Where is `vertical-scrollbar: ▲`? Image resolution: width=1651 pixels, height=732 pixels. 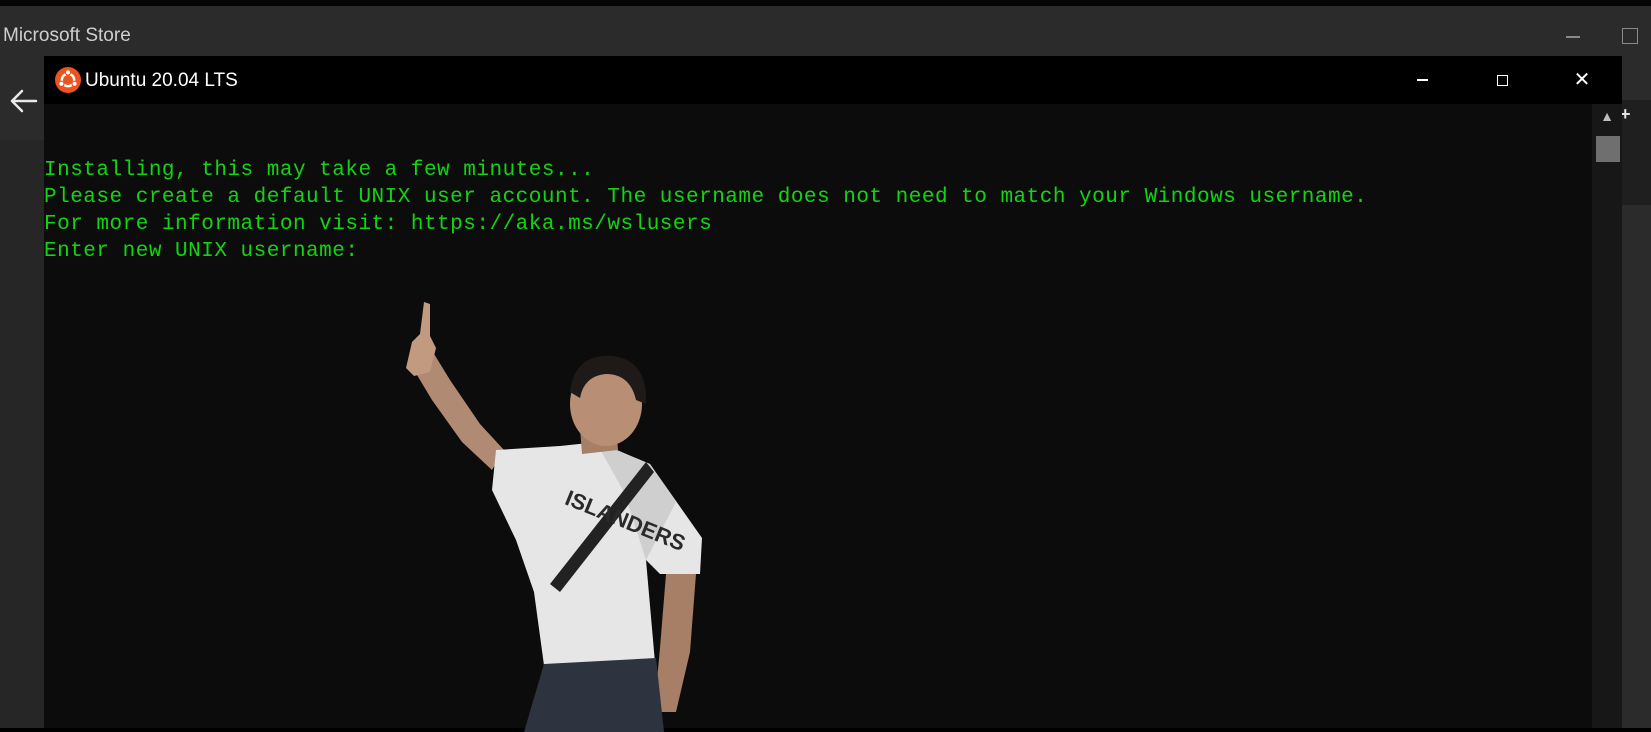 vertical-scrollbar: ▲ is located at coordinates (1607, 416).